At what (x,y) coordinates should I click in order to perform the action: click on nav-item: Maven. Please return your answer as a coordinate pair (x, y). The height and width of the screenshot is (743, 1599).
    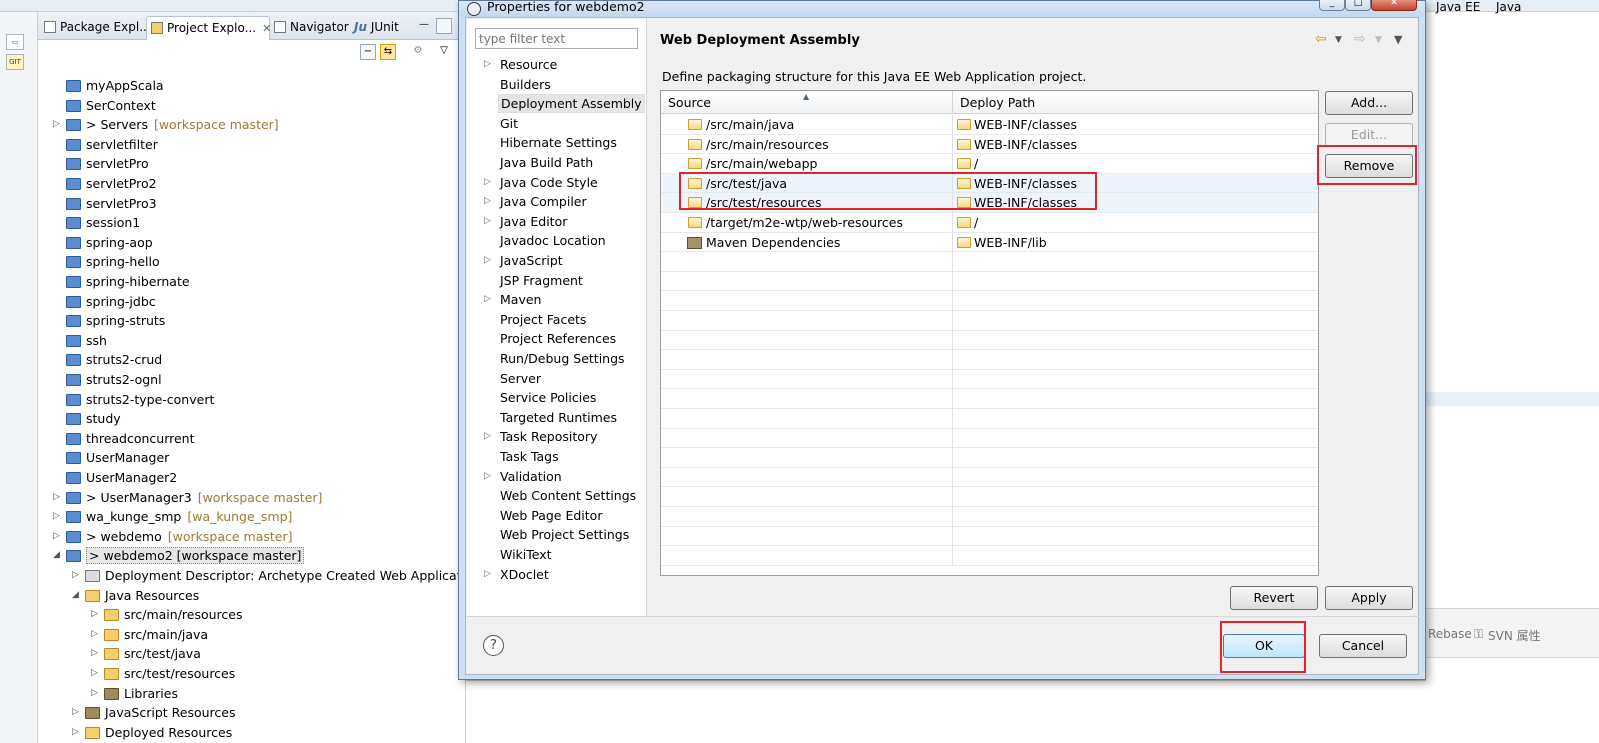
    Looking at the image, I should click on (520, 299).